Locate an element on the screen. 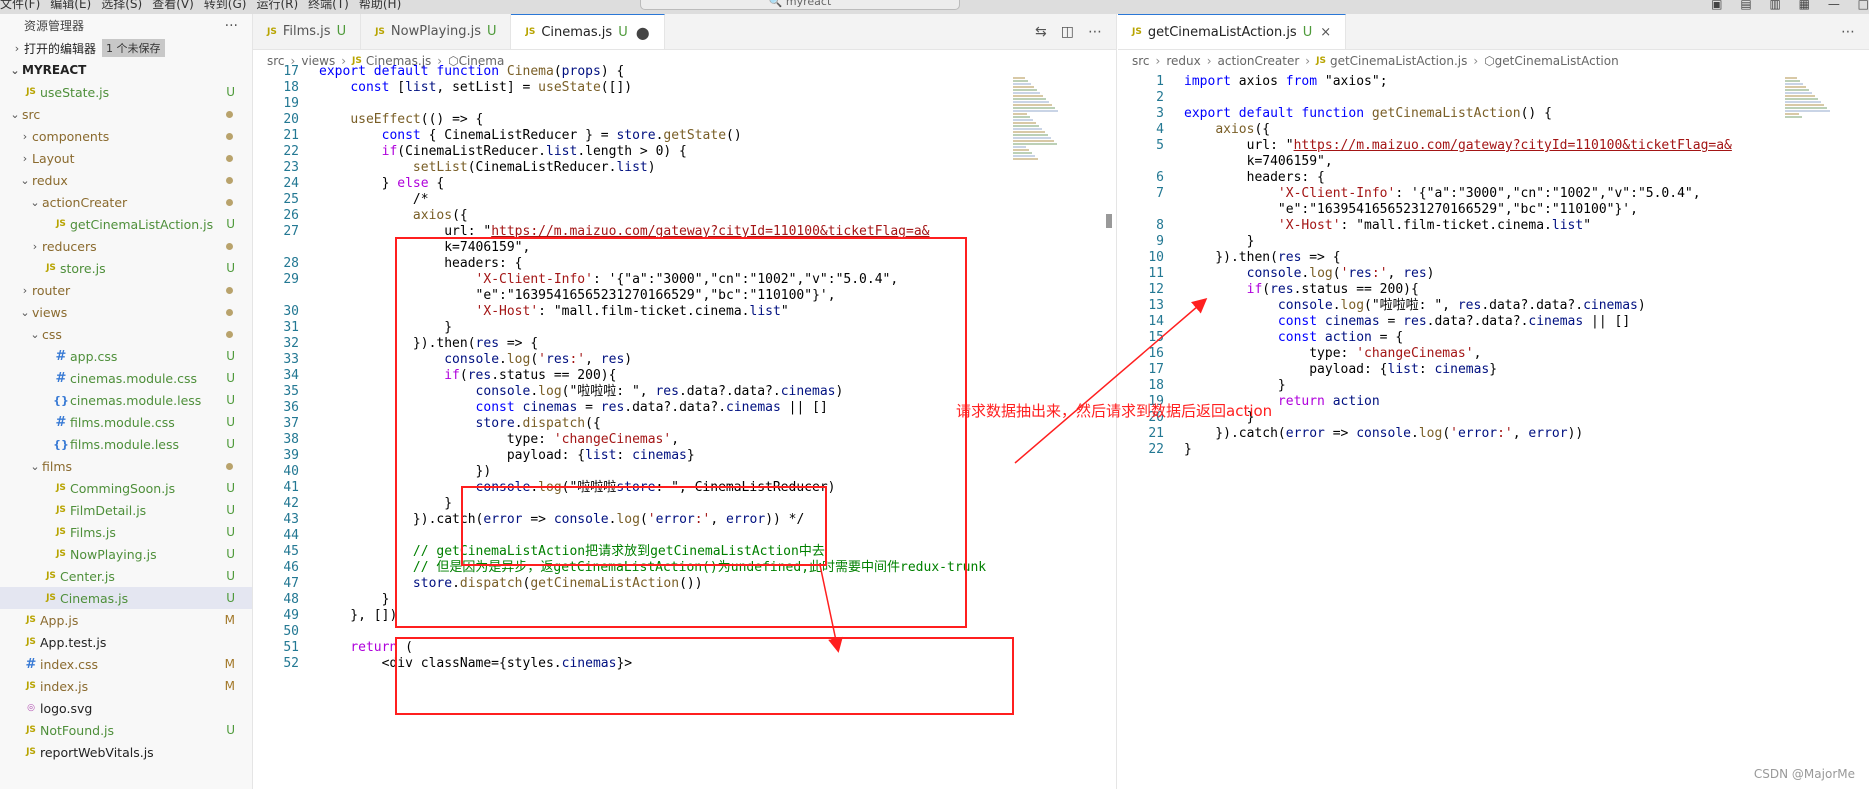 The image size is (1869, 789). line-number: 27 is located at coordinates (291, 231).